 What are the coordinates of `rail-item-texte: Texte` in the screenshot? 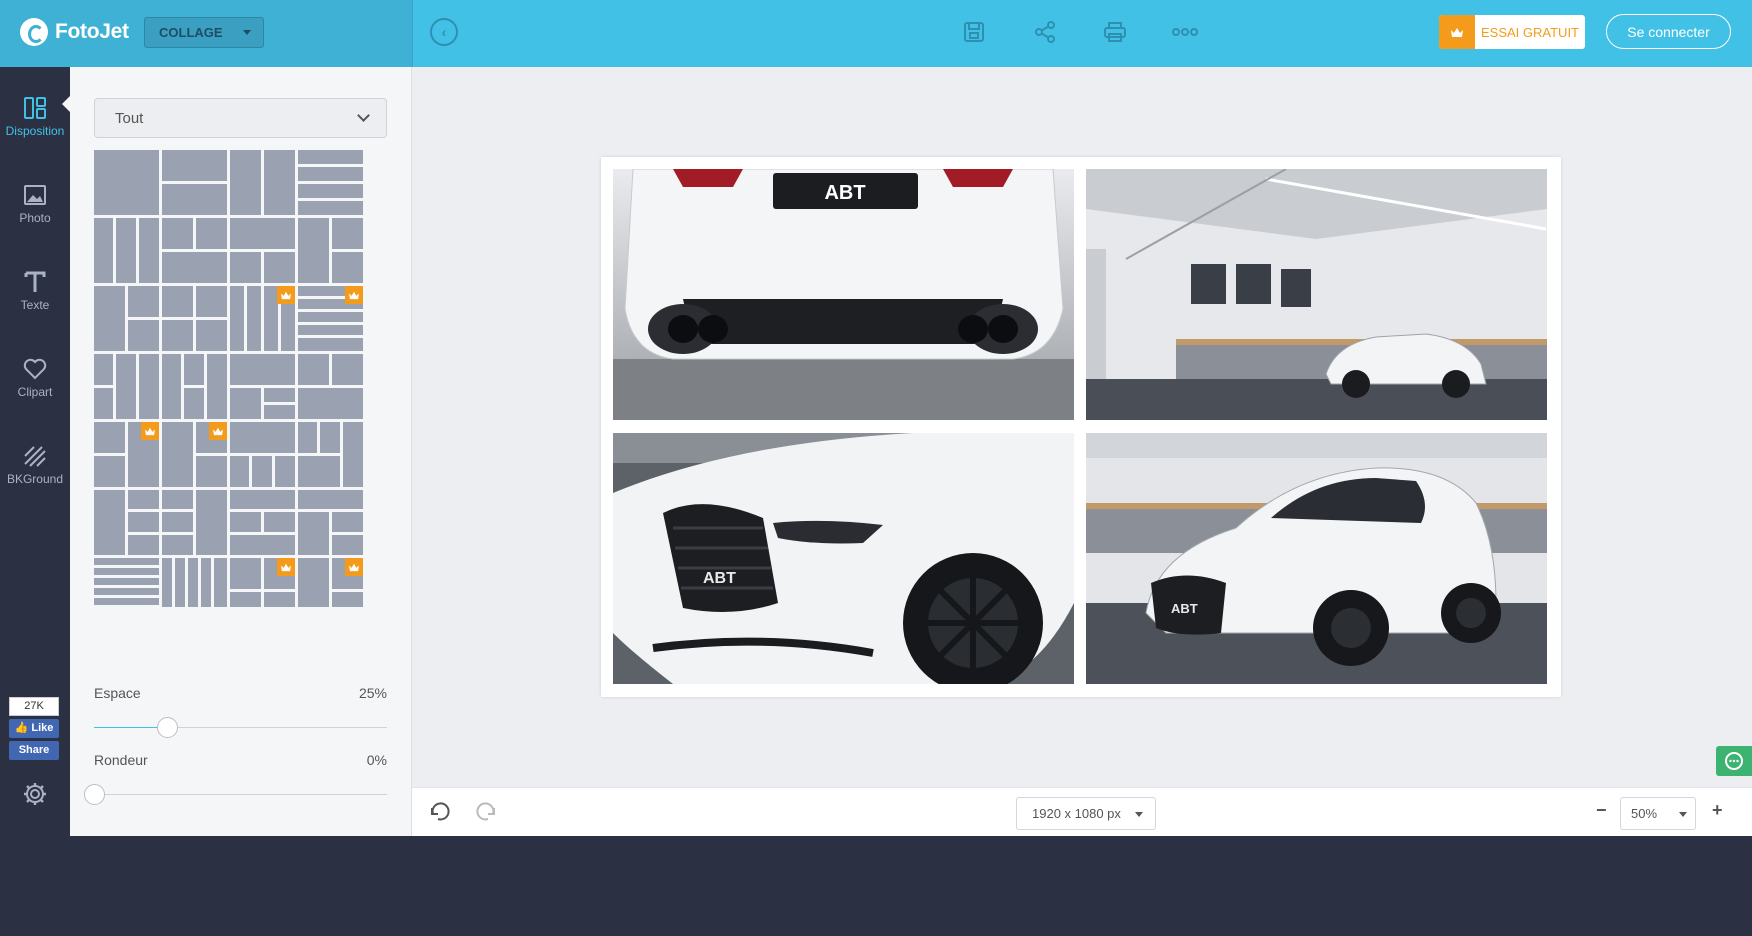 It's located at (35, 293).